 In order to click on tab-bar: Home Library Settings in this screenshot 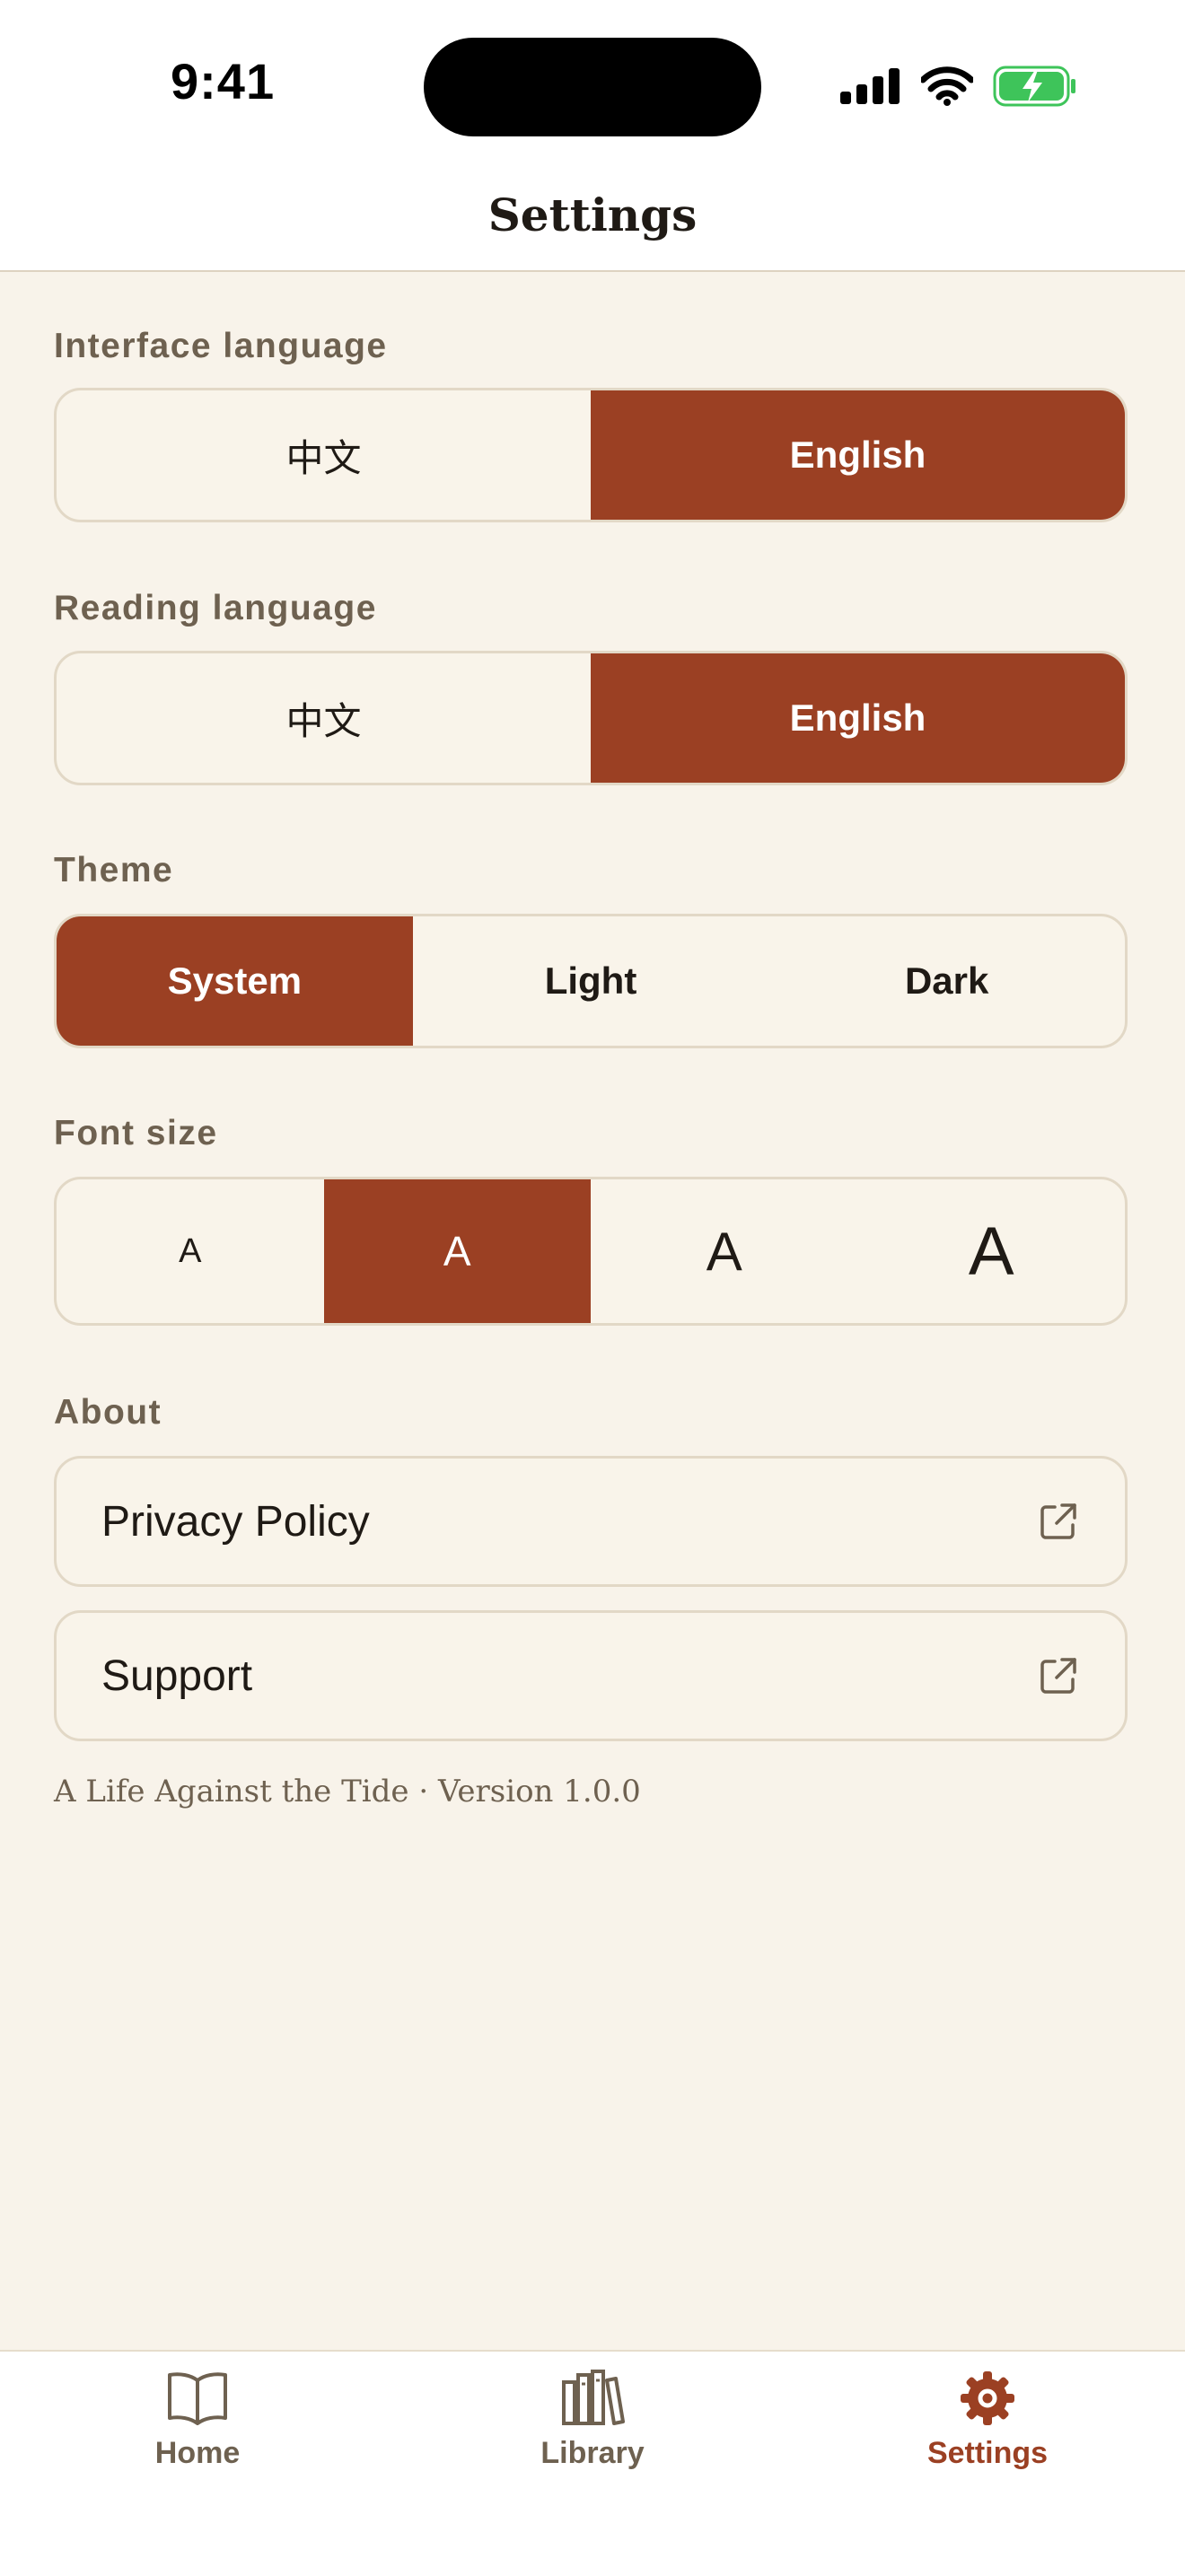, I will do `click(592, 2463)`.